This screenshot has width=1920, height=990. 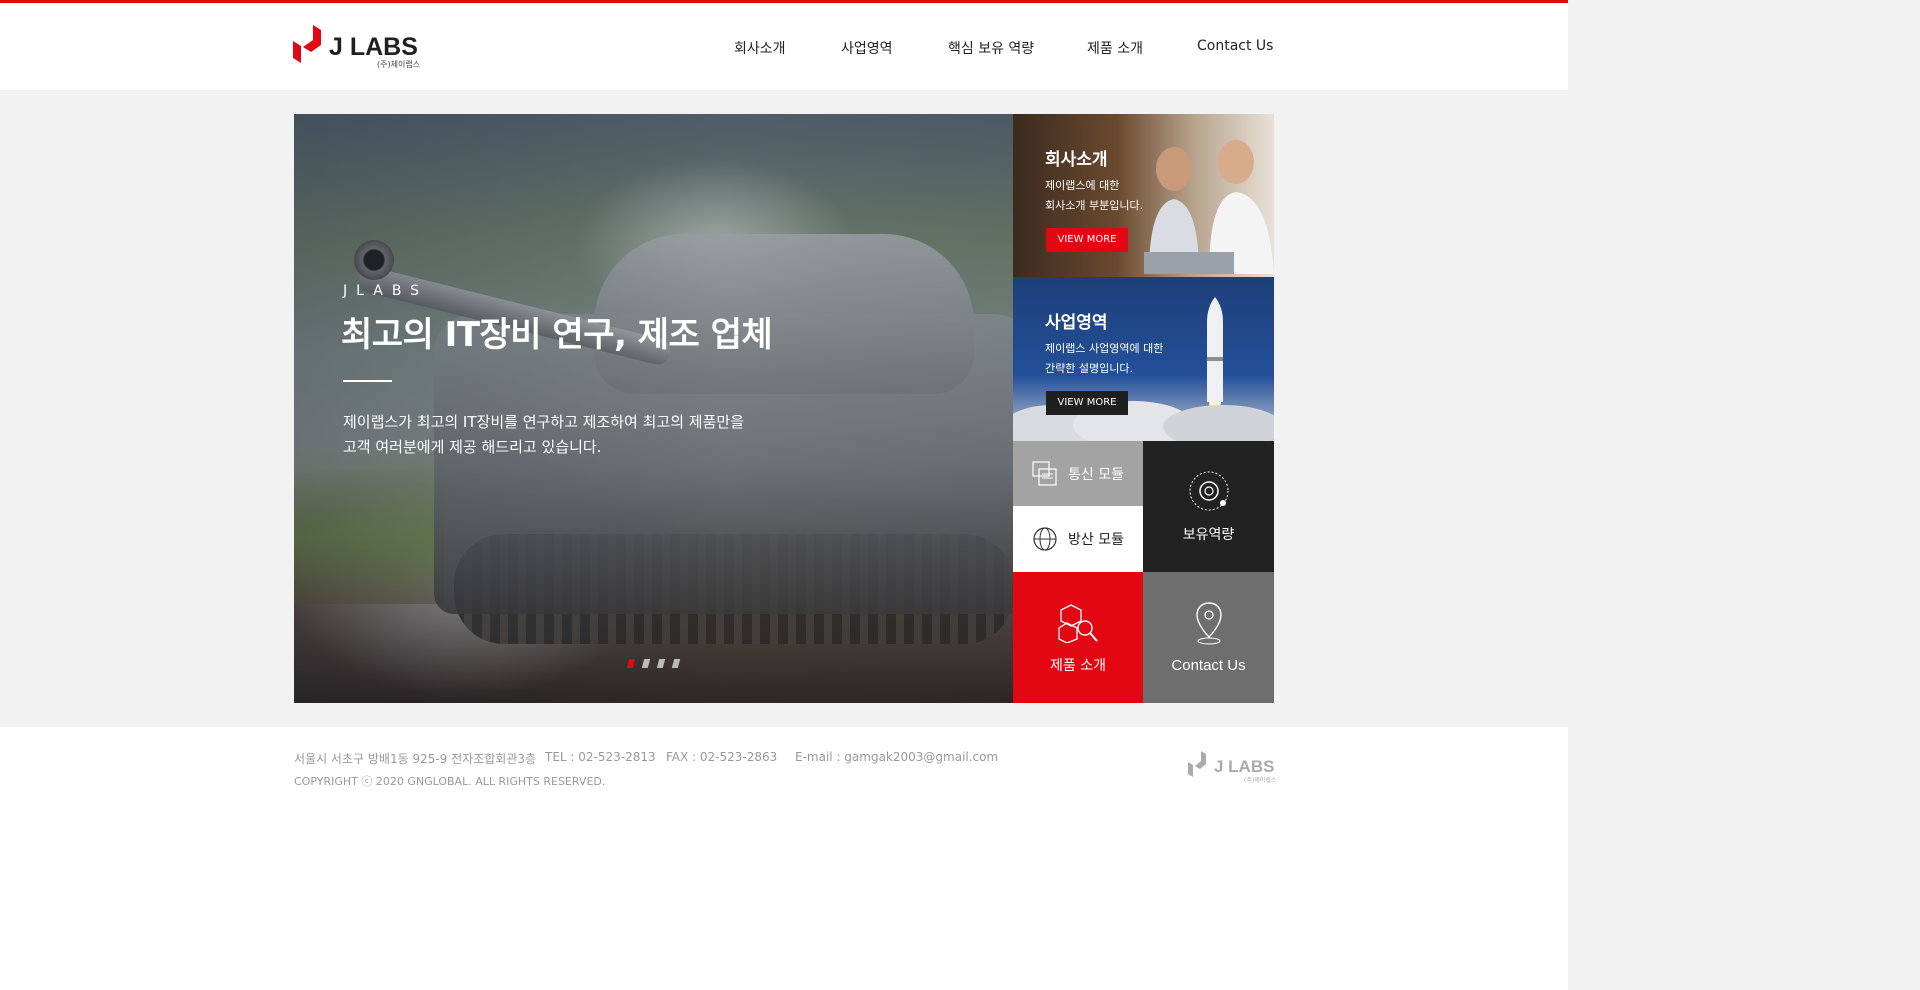 I want to click on tile-contact-label: Contact Us, so click(x=1208, y=665).